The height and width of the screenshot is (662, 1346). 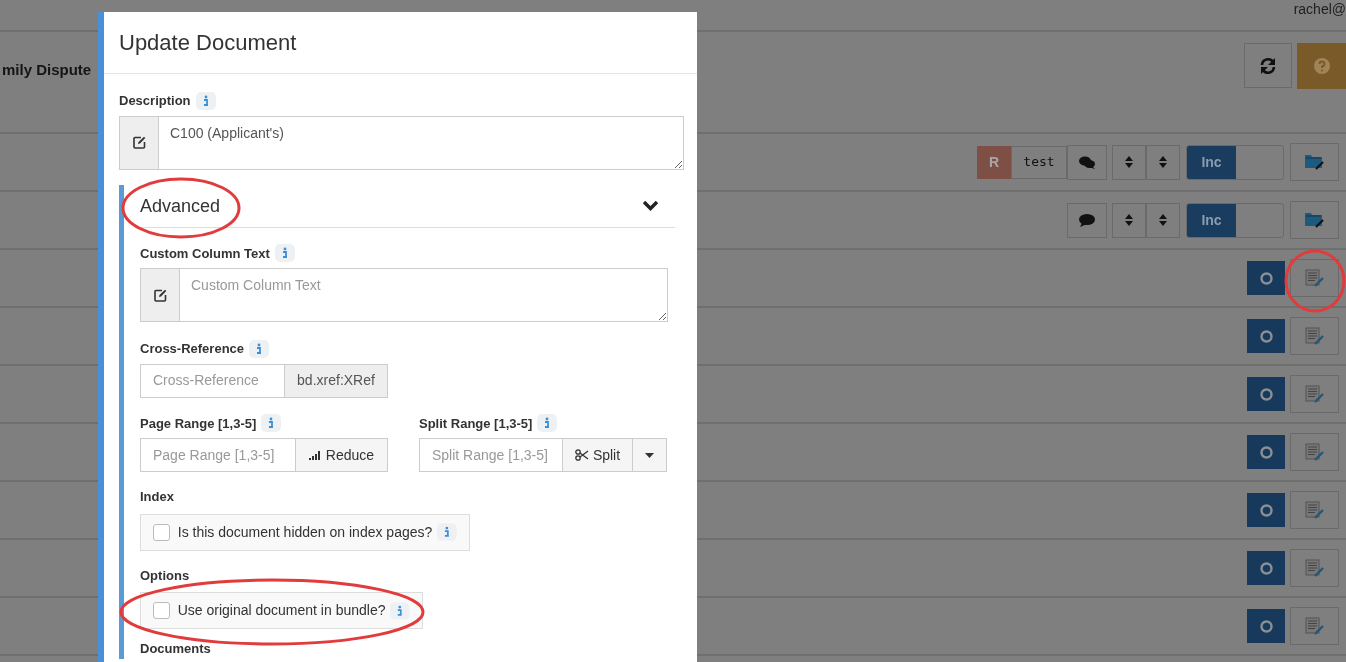 I want to click on field-label: Description, so click(x=155, y=101).